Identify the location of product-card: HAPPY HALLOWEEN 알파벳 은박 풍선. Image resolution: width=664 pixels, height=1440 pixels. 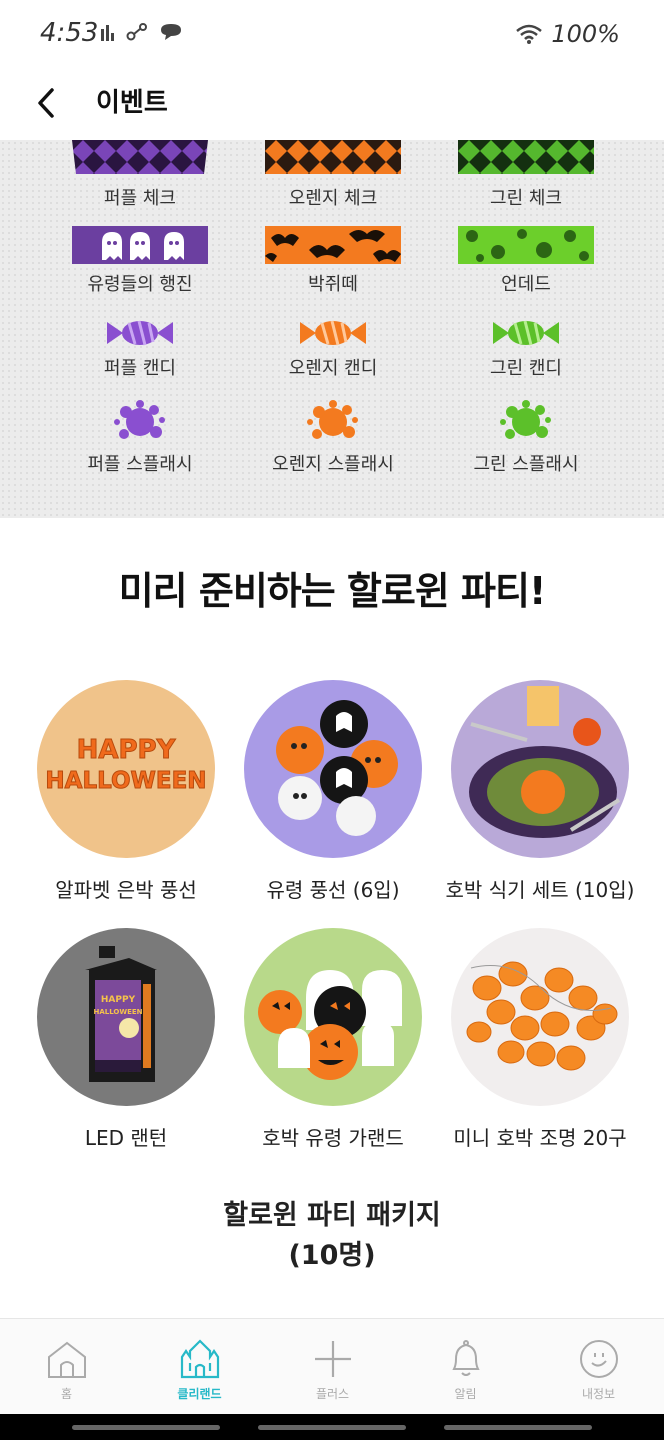
(126, 791).